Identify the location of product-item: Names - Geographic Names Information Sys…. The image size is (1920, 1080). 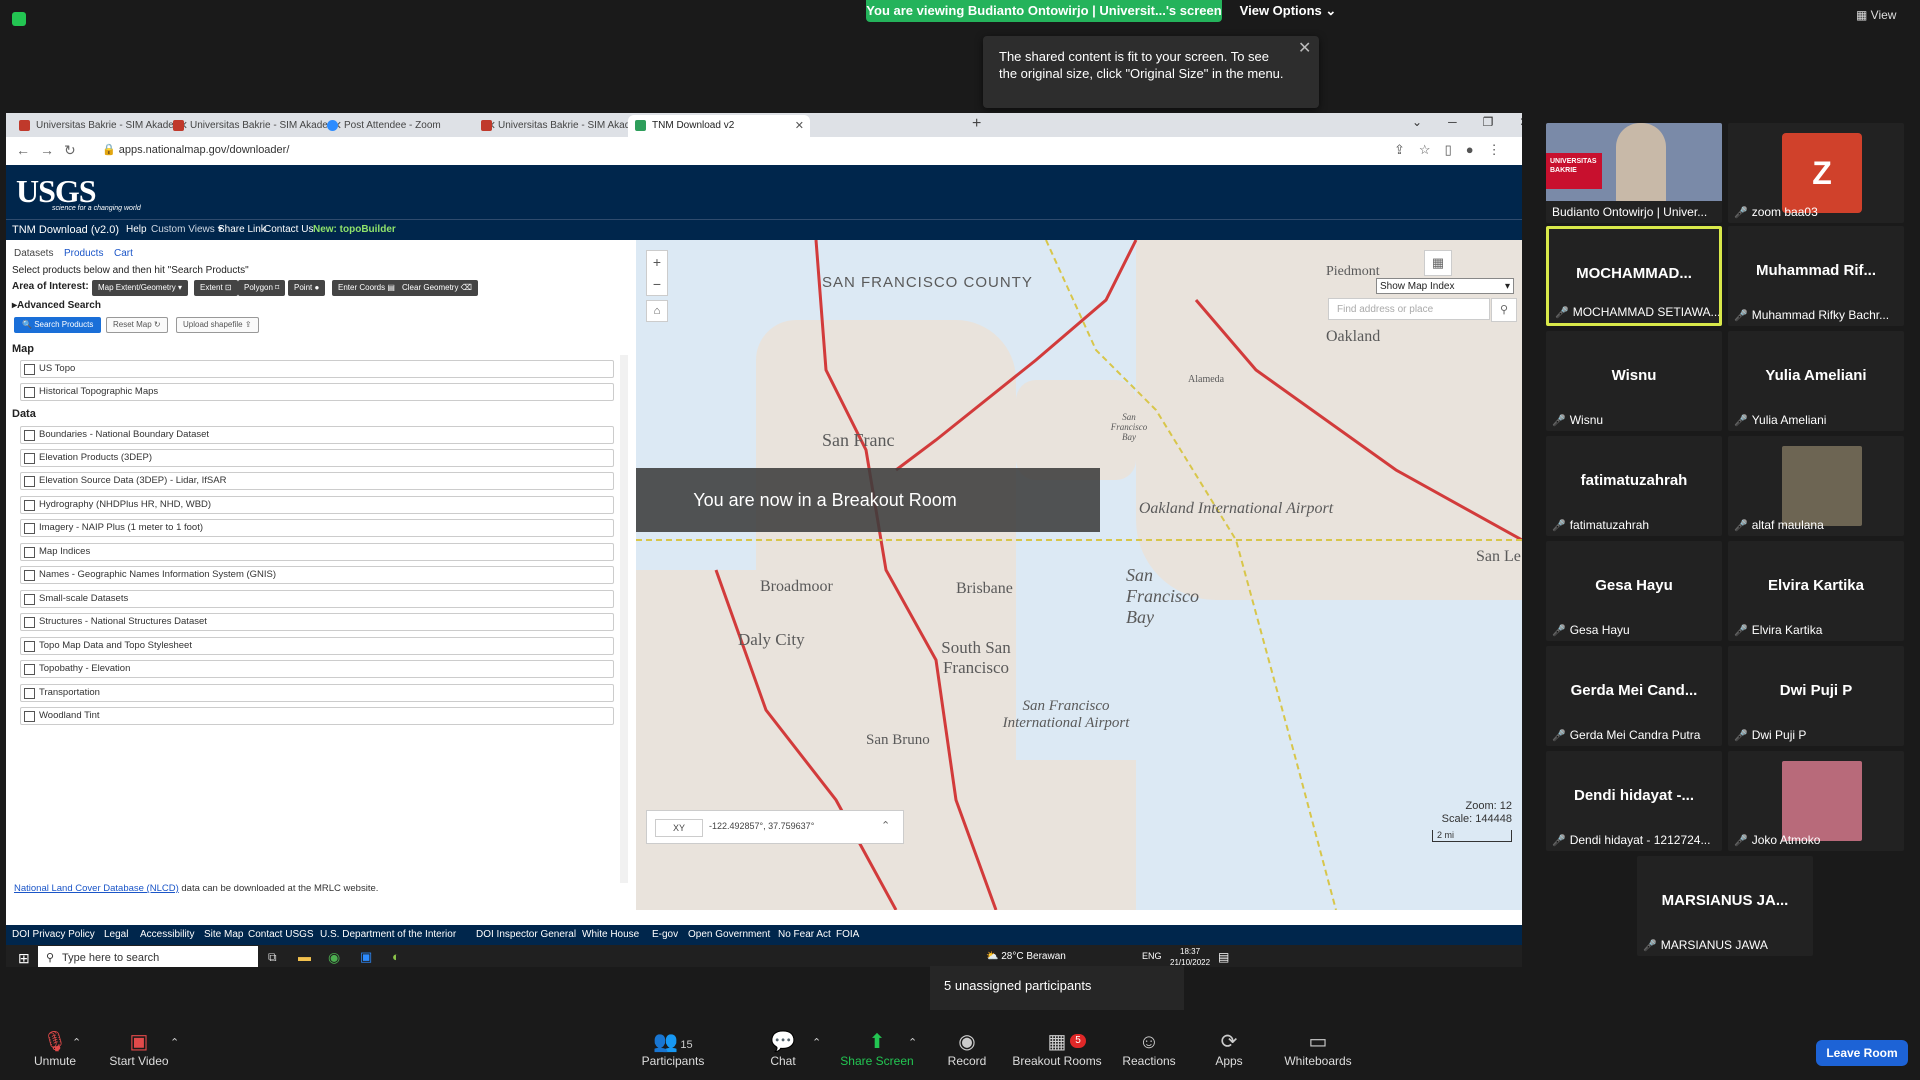
(317, 575).